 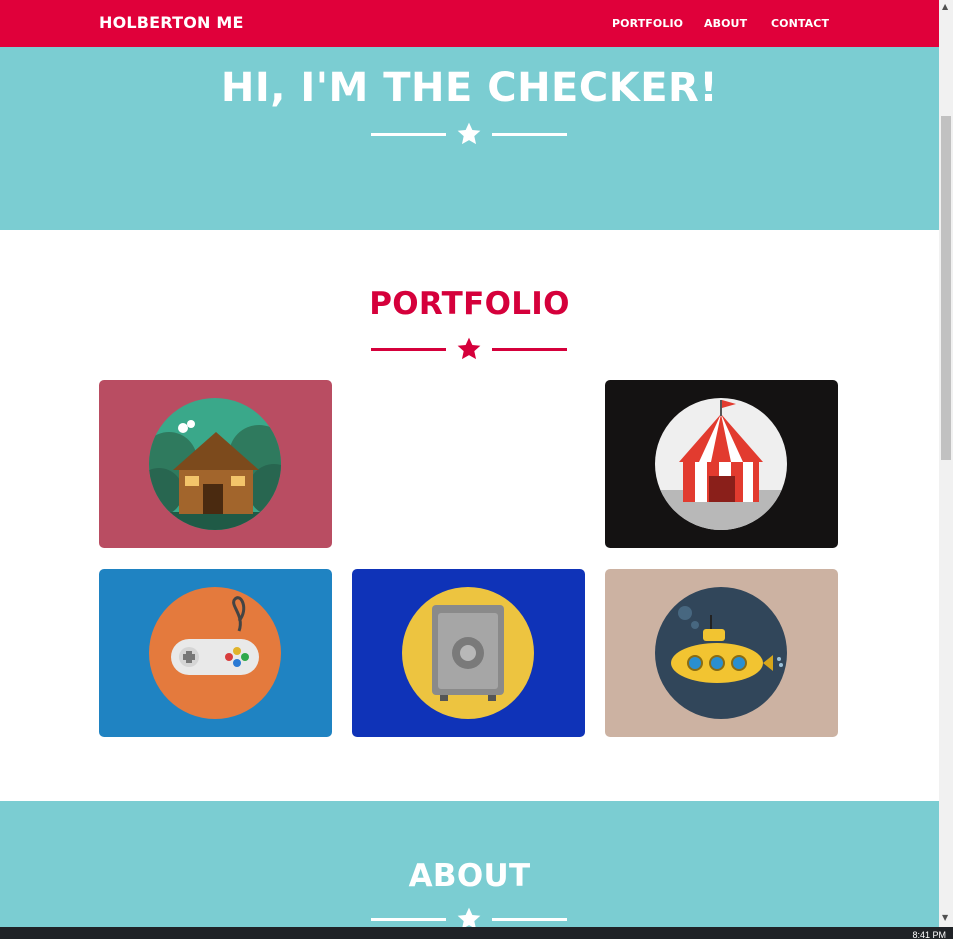 I want to click on portfolio-item-game-controller, so click(x=215, y=653).